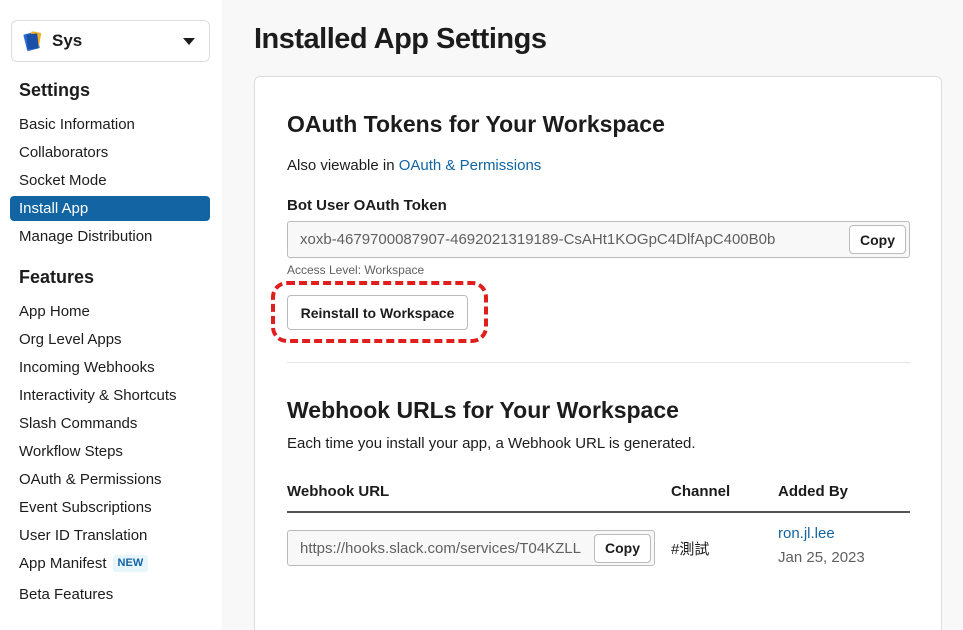 The width and height of the screenshot is (963, 630). I want to click on sidebar-item-install-app: Install App, so click(110, 208).